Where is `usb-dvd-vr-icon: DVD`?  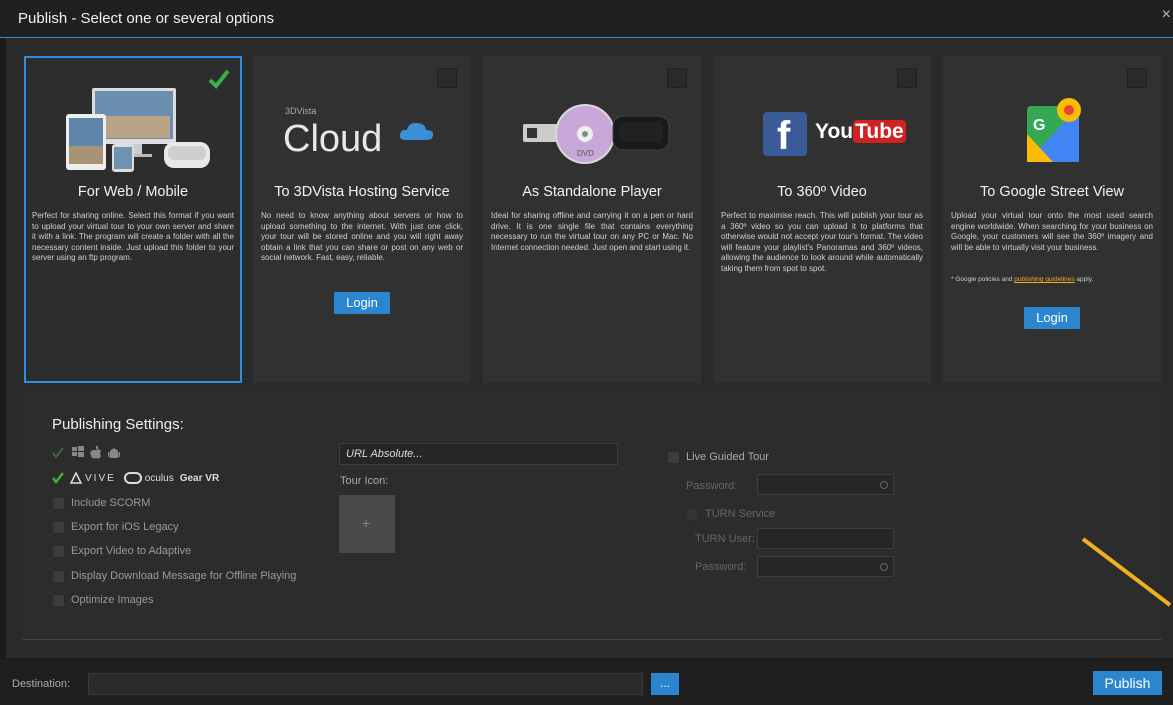 usb-dvd-vr-icon: DVD is located at coordinates (596, 134).